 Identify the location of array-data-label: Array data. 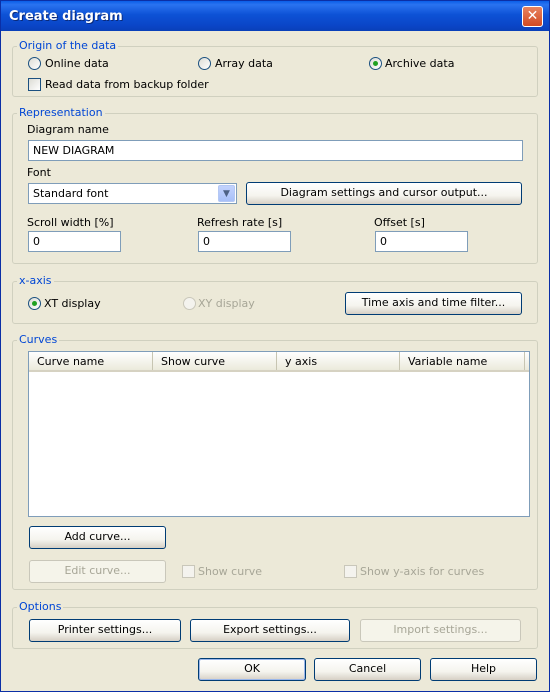
(244, 63).